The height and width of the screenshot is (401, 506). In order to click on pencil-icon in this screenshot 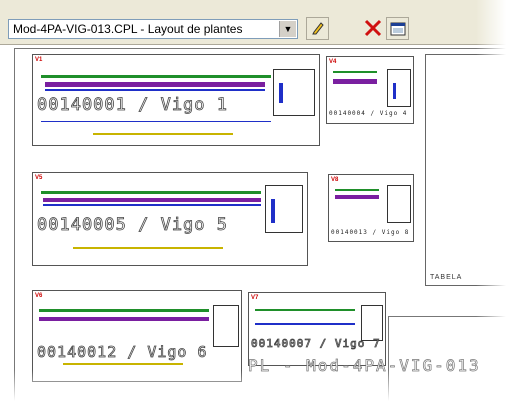, I will do `click(317, 28)`.